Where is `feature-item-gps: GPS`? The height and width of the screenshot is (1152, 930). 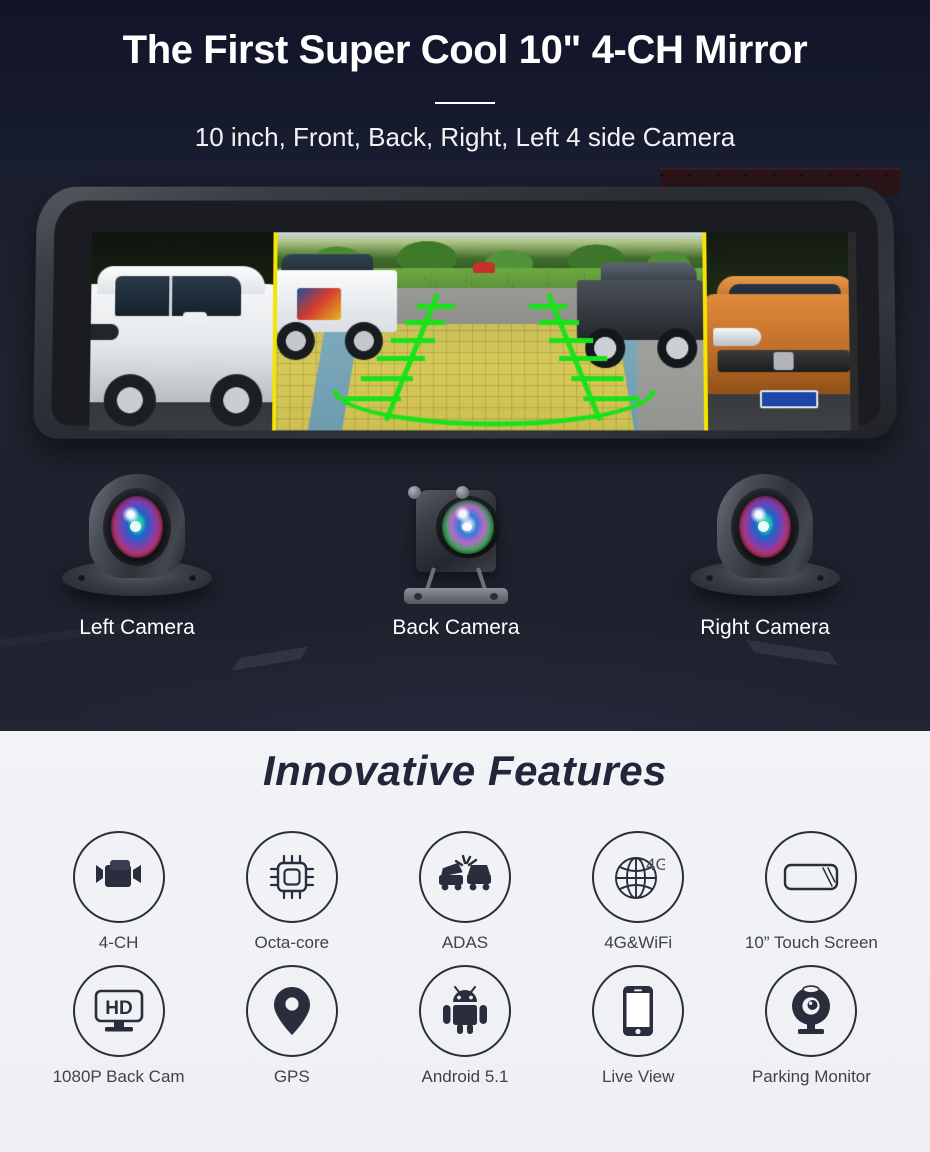
feature-item-gps: GPS is located at coordinates (291, 1026).